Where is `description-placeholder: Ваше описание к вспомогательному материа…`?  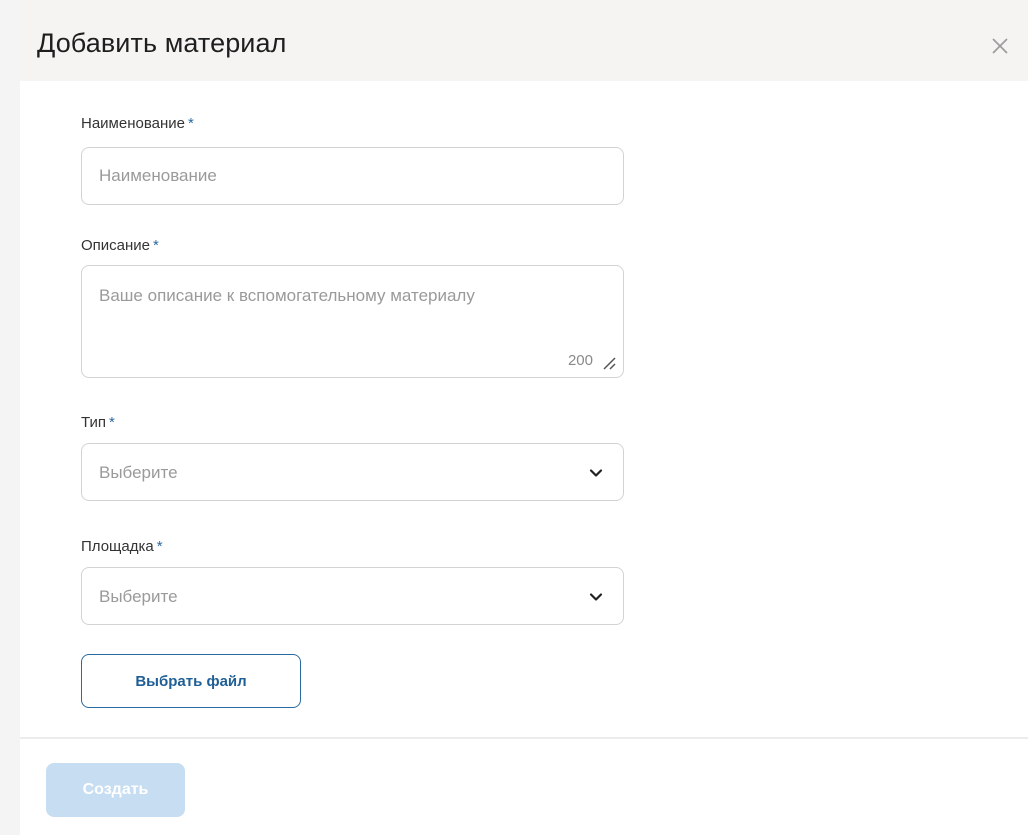
description-placeholder: Ваше описание к вспомогательному материа… is located at coordinates (287, 295).